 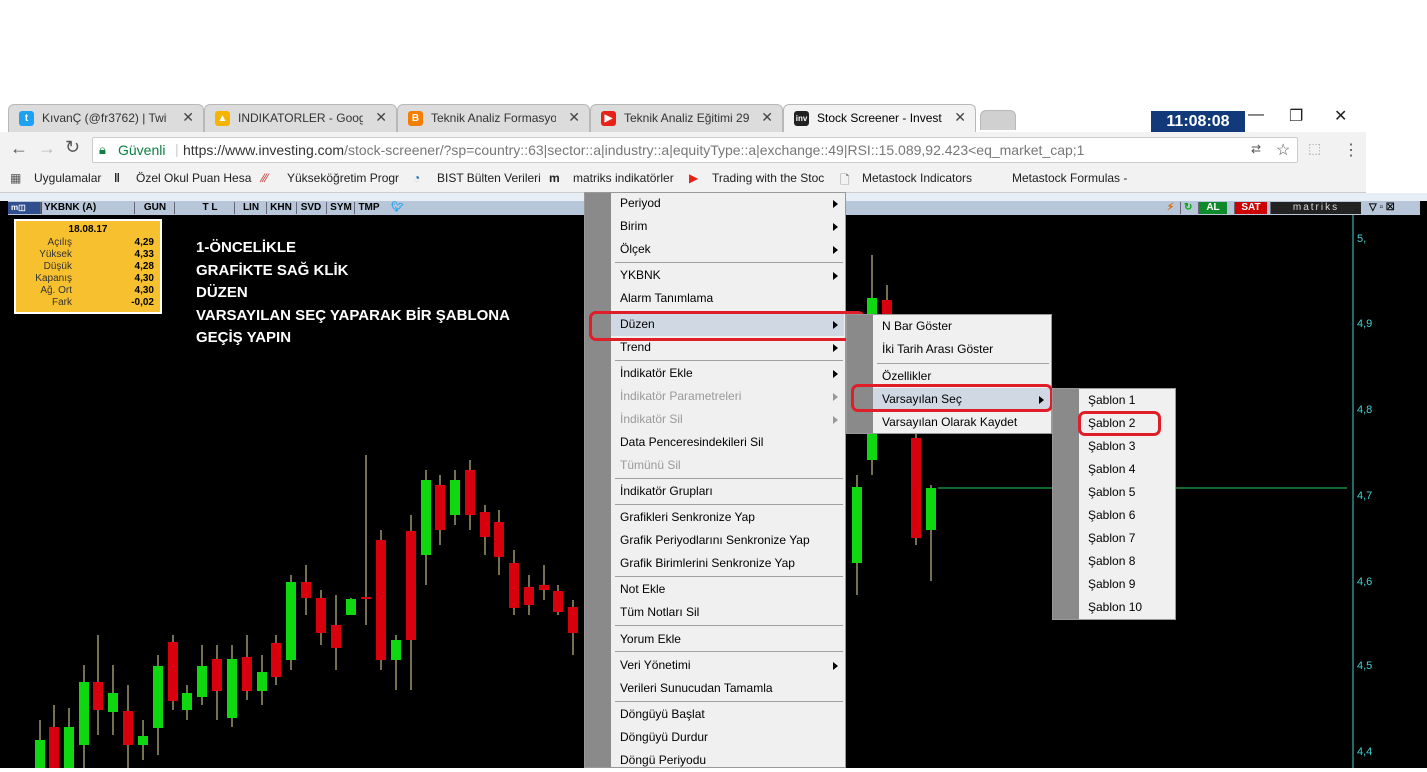 I want to click on menu-item-periyod: Periyod, so click(x=640, y=203).